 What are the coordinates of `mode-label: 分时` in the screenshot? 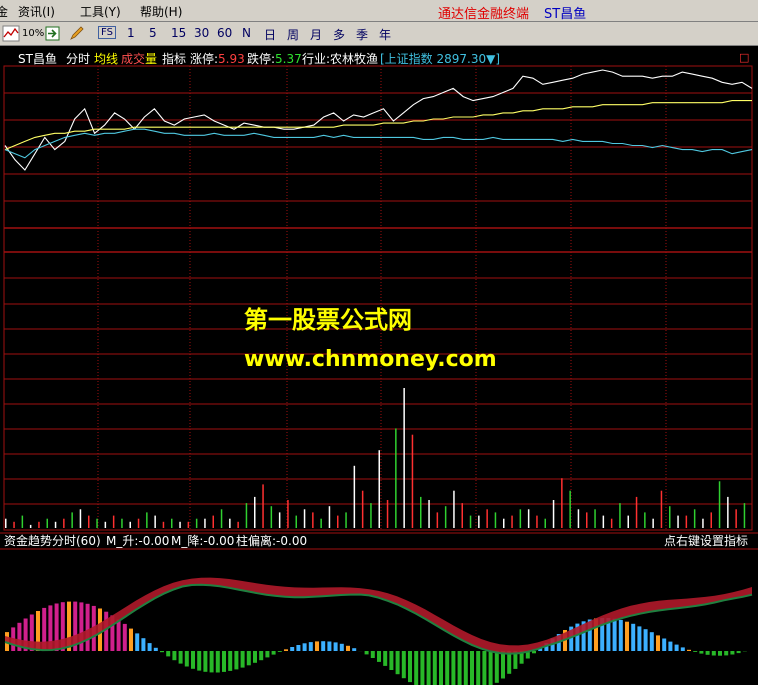 It's located at (78, 59).